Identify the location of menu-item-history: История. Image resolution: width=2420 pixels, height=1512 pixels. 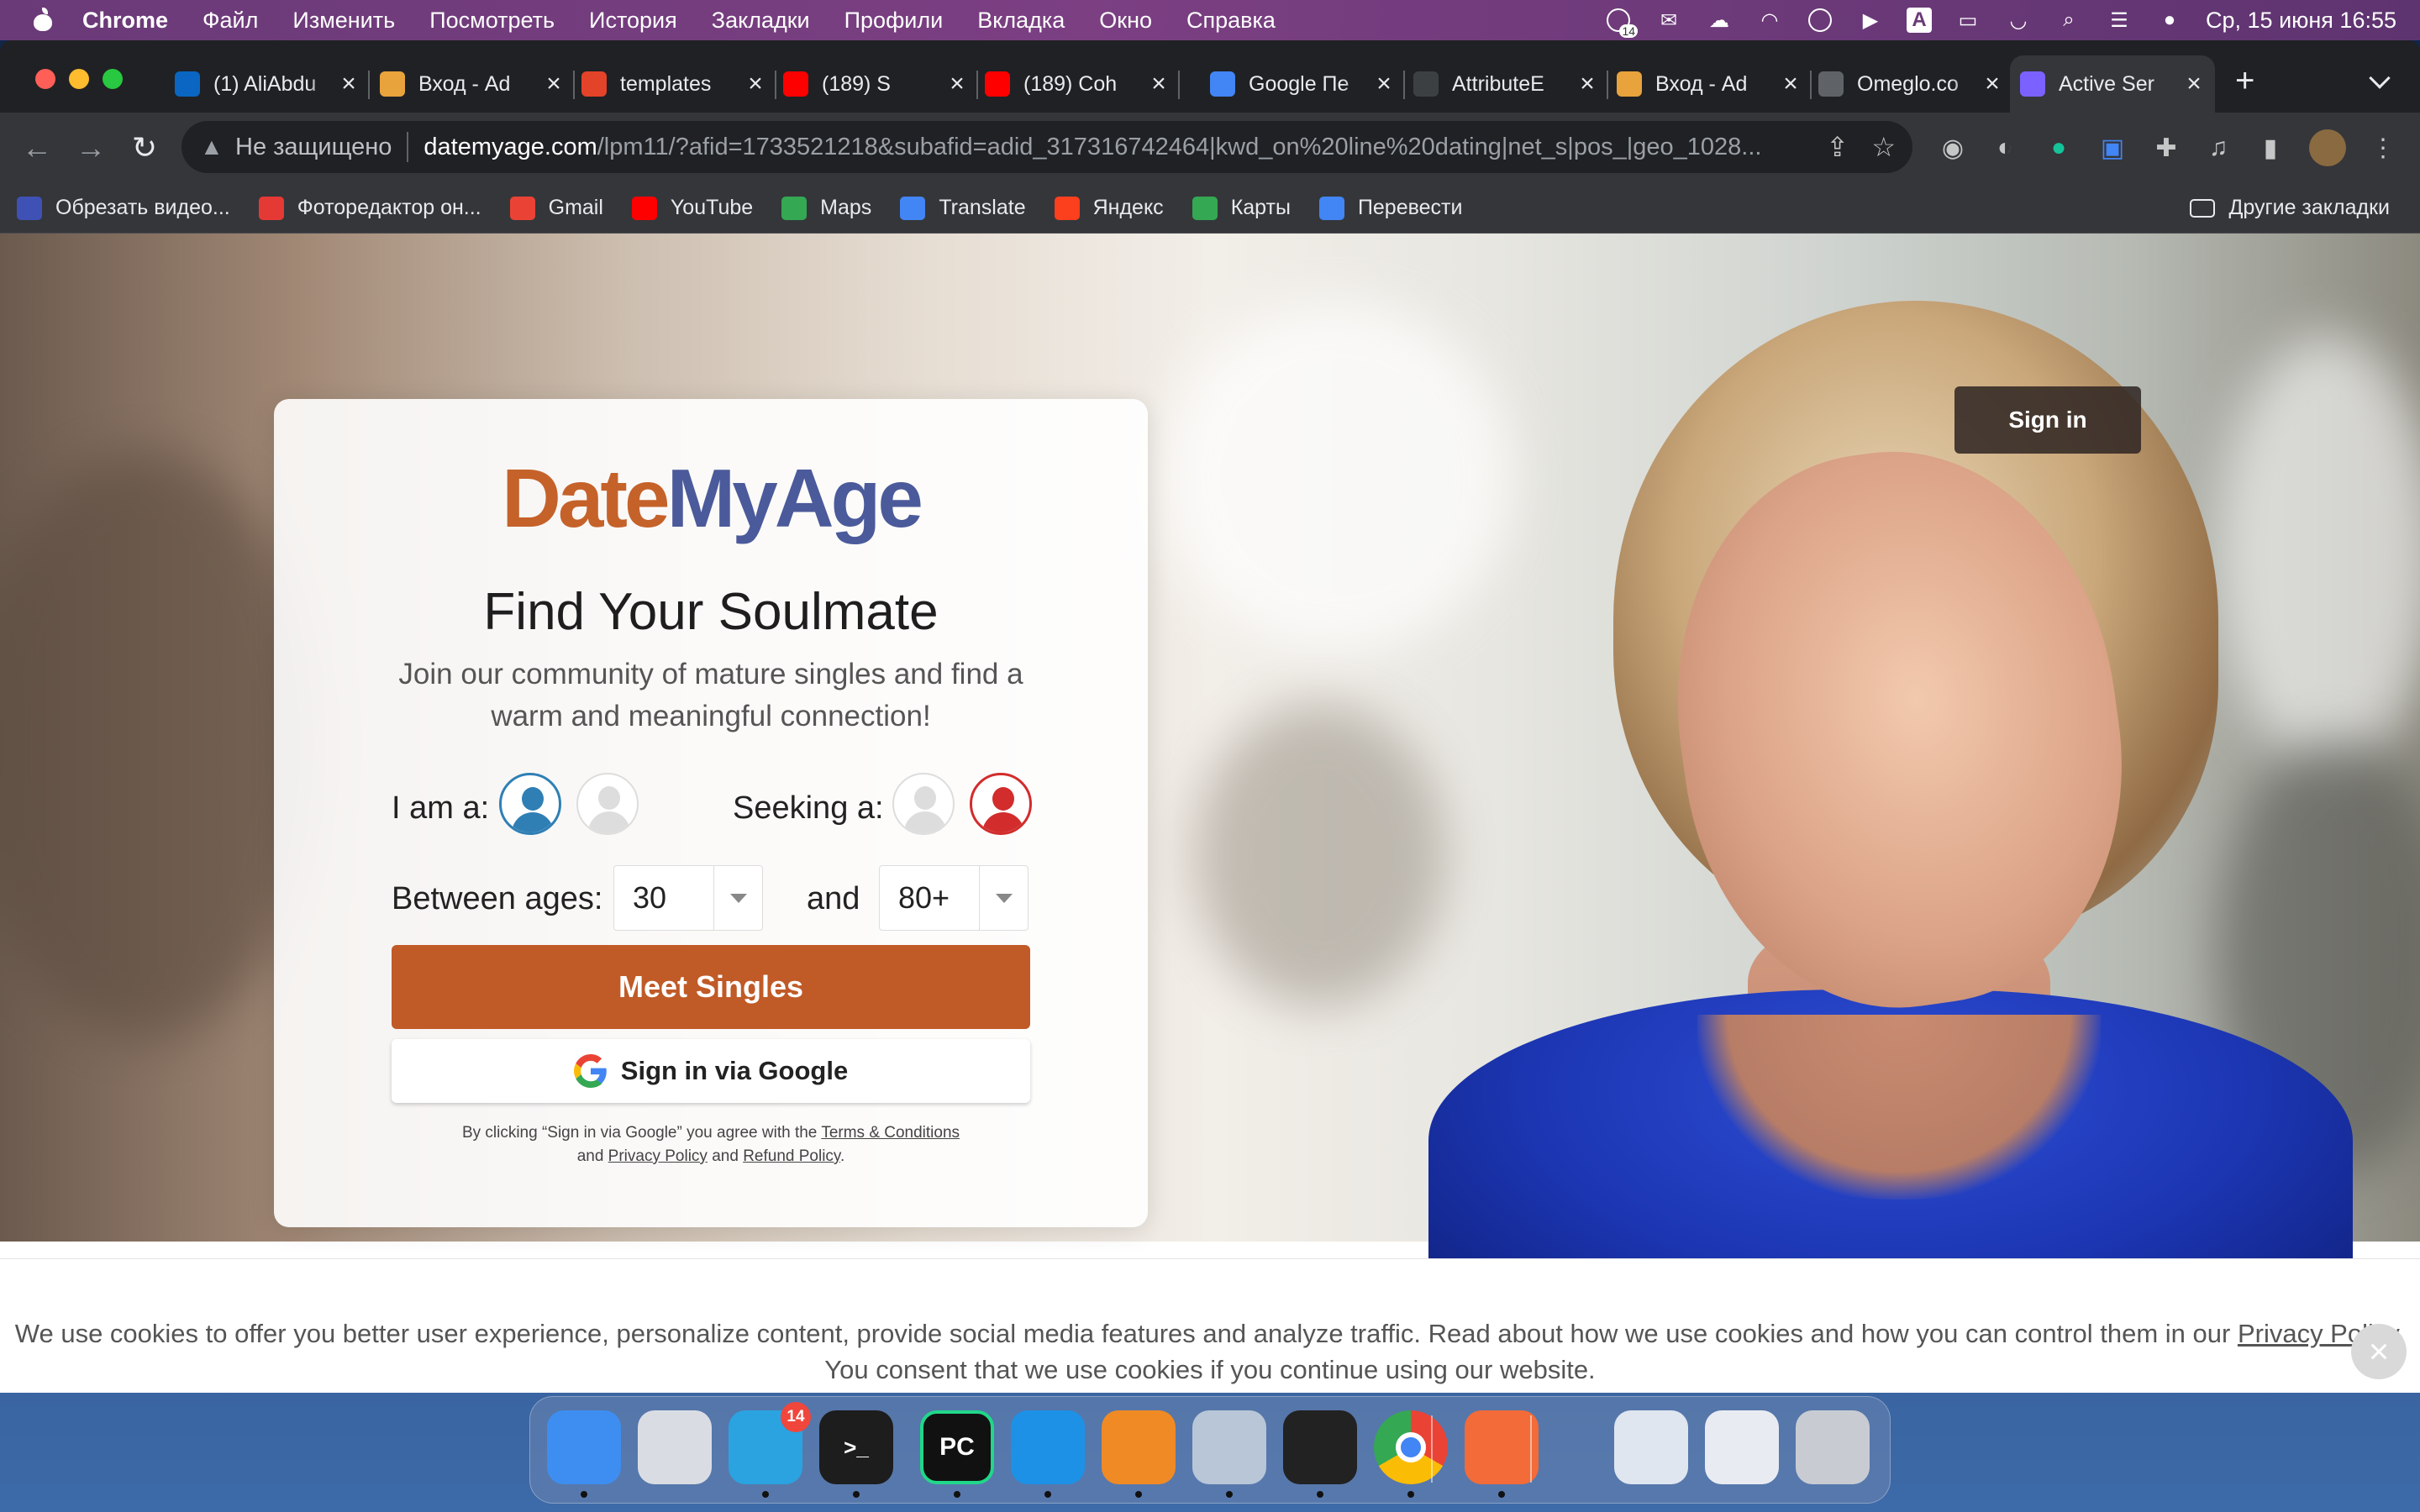
(633, 21).